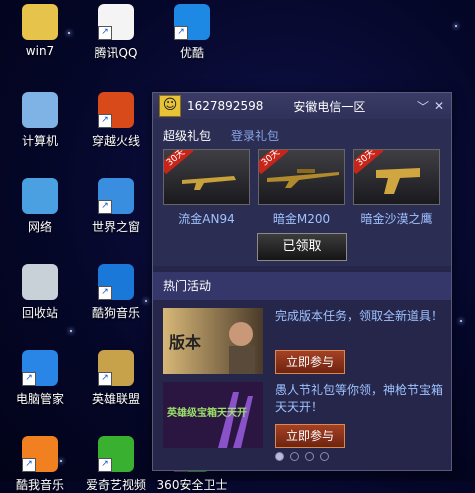  Describe the element at coordinates (396, 219) in the screenshot. I see `gift-name: 暗金沙漠之鹰` at that location.